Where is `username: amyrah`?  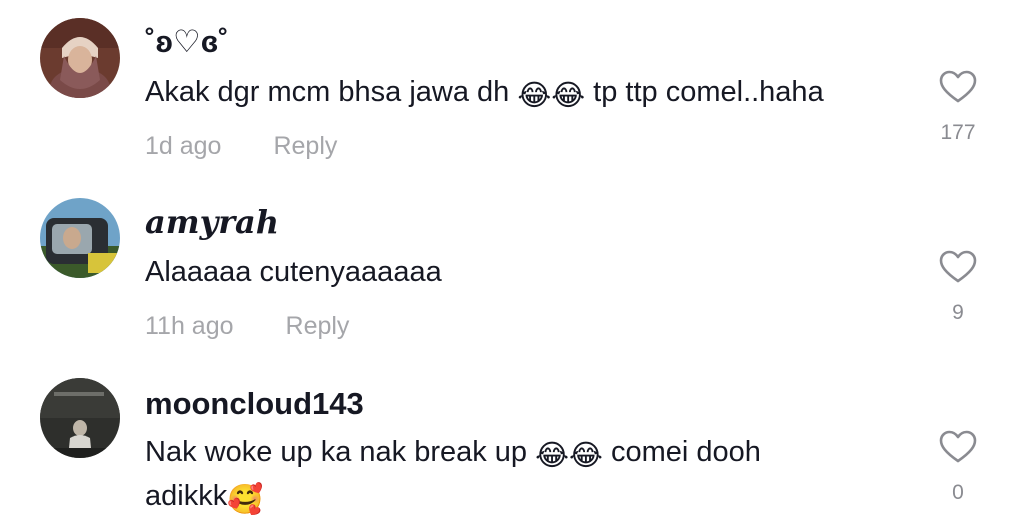
username: amyrah is located at coordinates (212, 222).